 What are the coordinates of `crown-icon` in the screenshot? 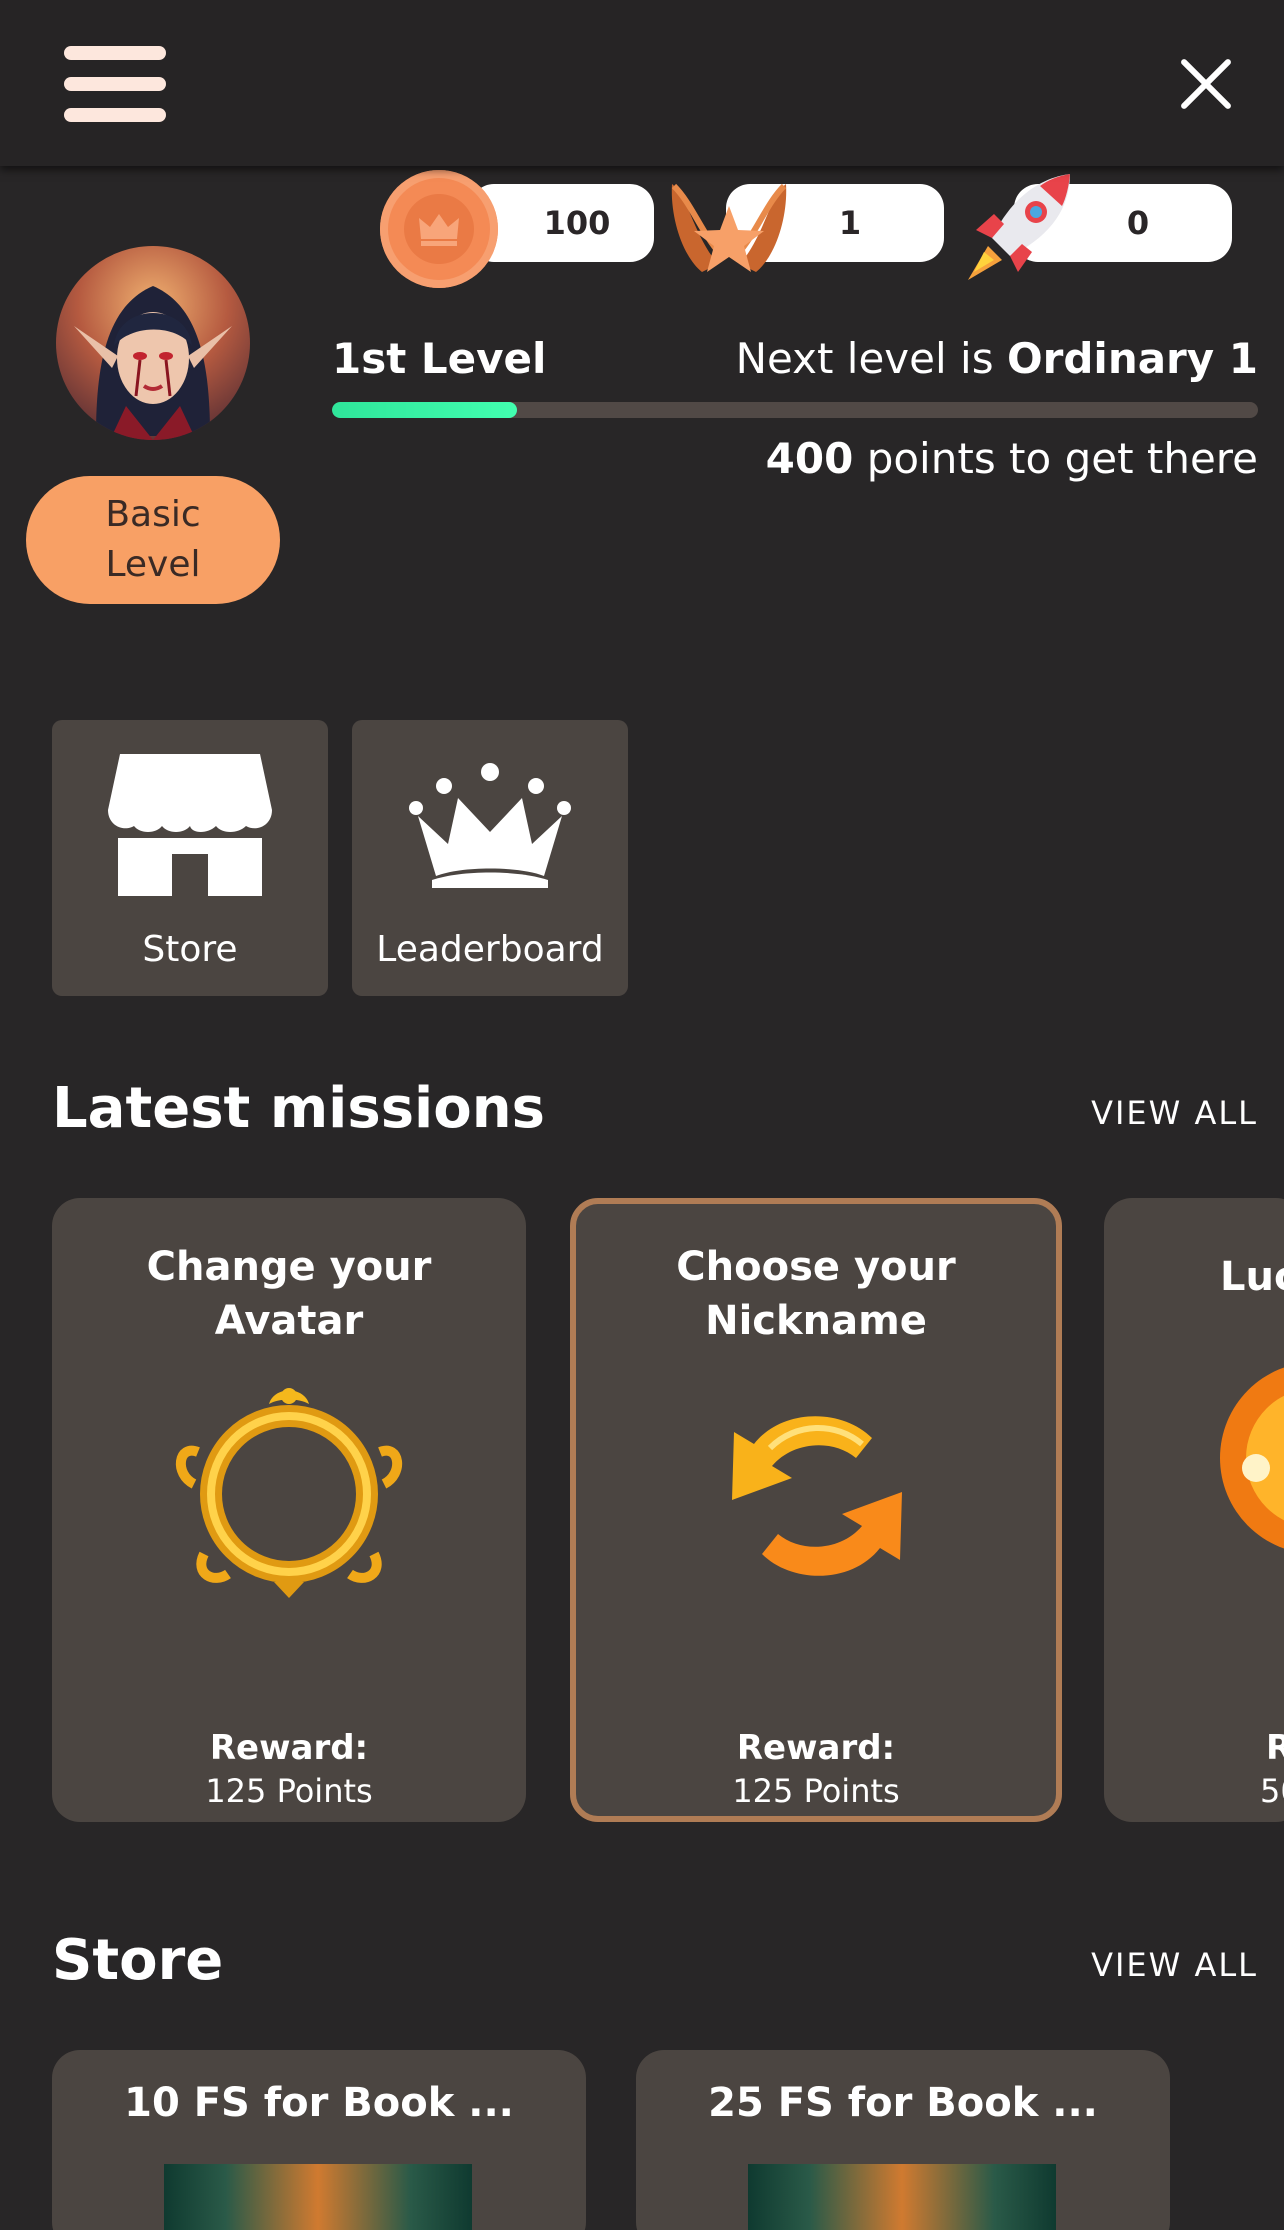 It's located at (490, 825).